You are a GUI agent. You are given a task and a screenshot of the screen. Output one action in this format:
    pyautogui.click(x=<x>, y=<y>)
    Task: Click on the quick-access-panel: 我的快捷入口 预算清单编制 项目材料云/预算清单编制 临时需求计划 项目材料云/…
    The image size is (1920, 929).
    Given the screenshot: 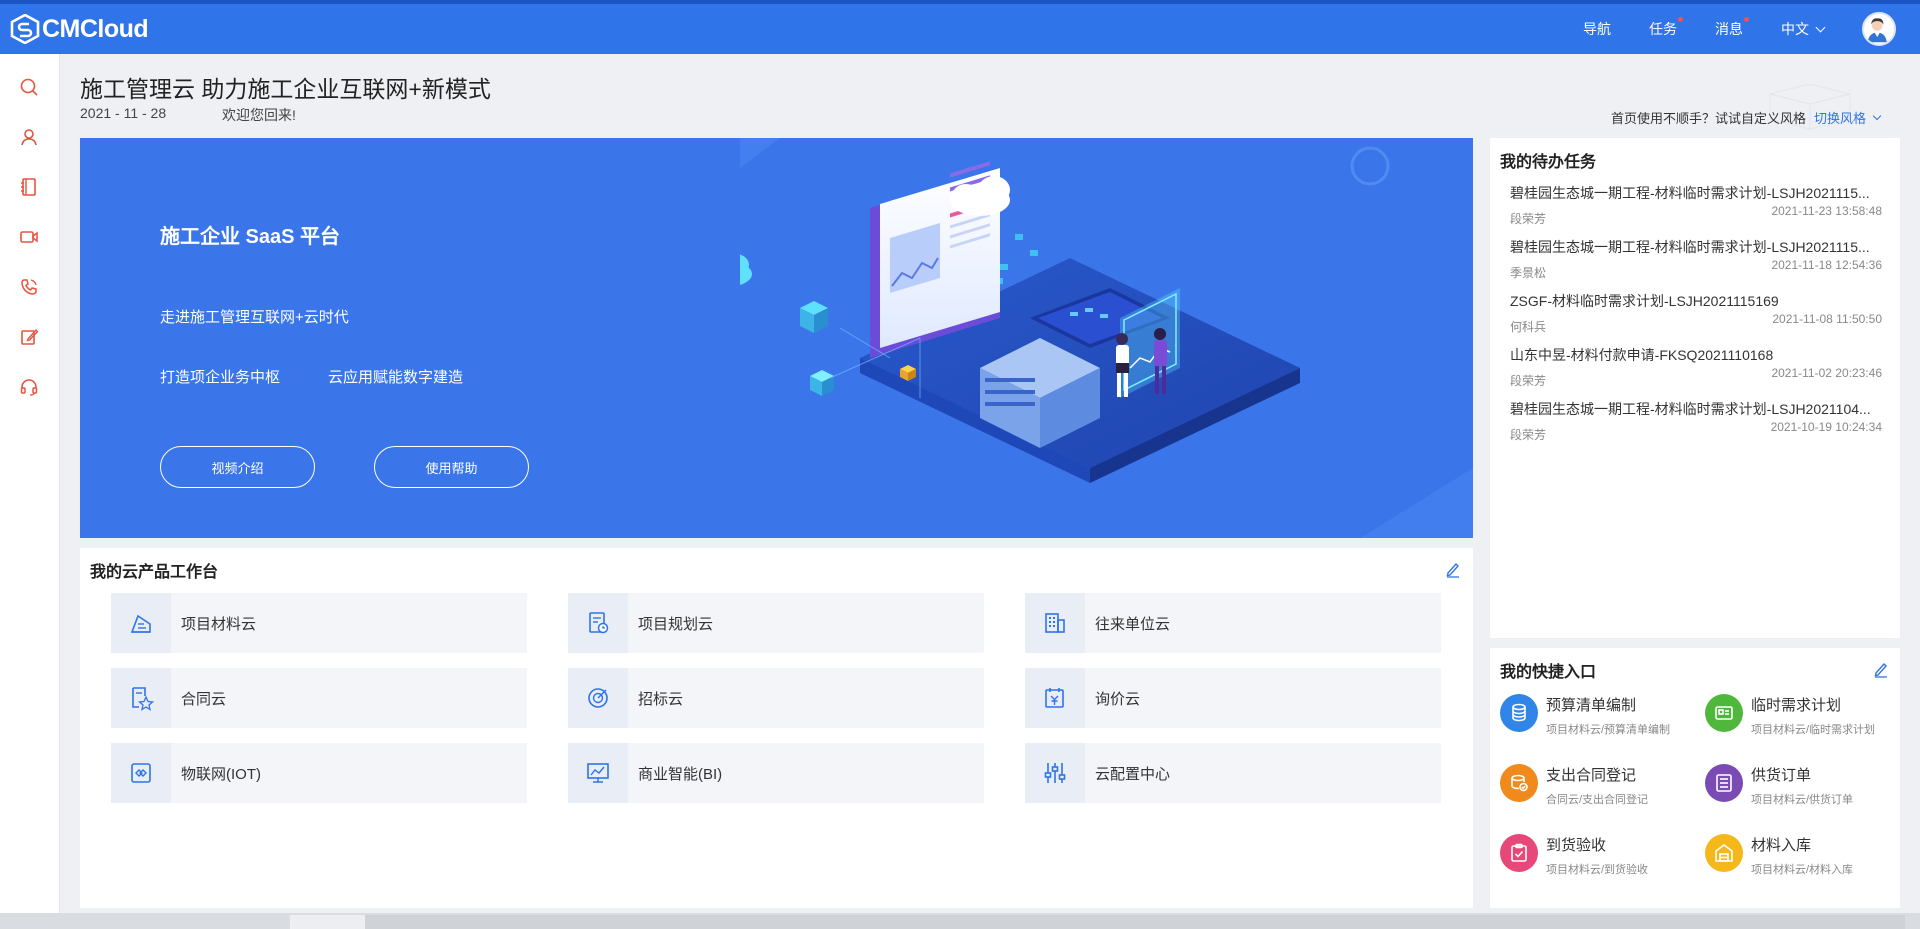 What is the action you would take?
    pyautogui.click(x=1695, y=778)
    